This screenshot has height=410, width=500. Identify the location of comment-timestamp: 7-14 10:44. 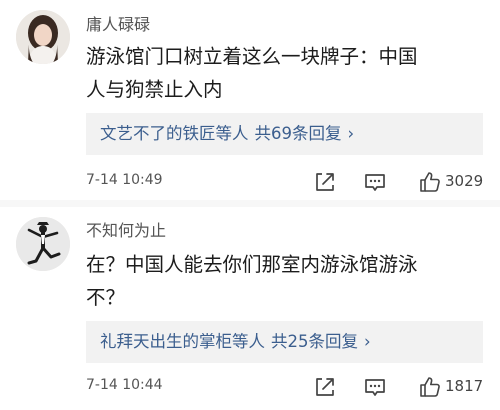
(124, 385).